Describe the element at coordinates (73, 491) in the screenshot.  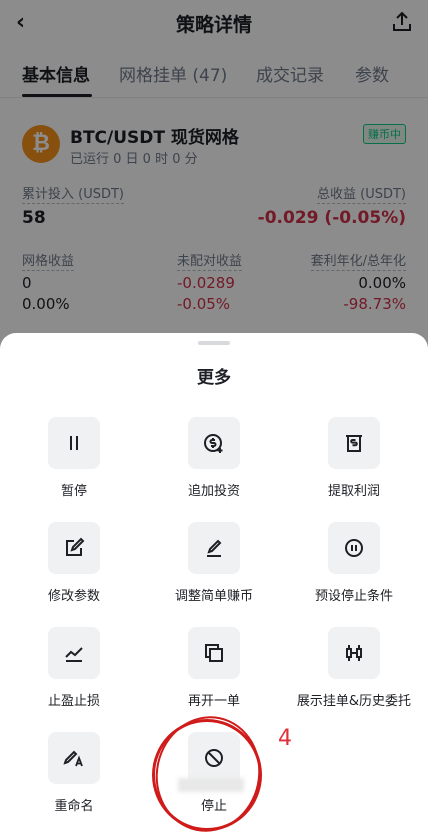
I see `pause-label: 暂停` at that location.